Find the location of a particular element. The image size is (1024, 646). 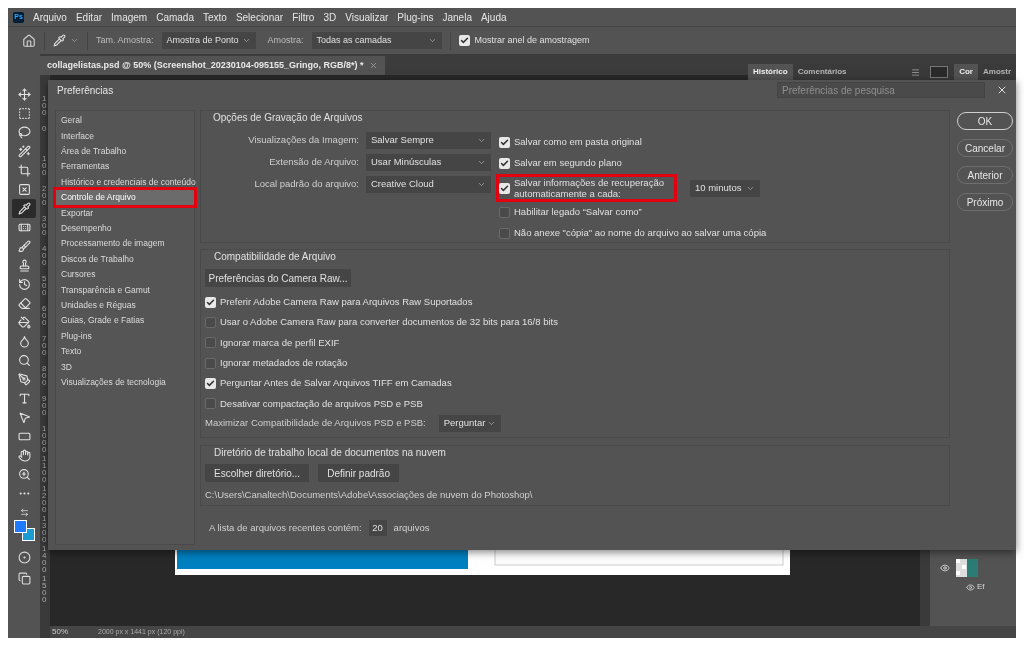

field-label: Tam. Amostra: is located at coordinates (125, 40).